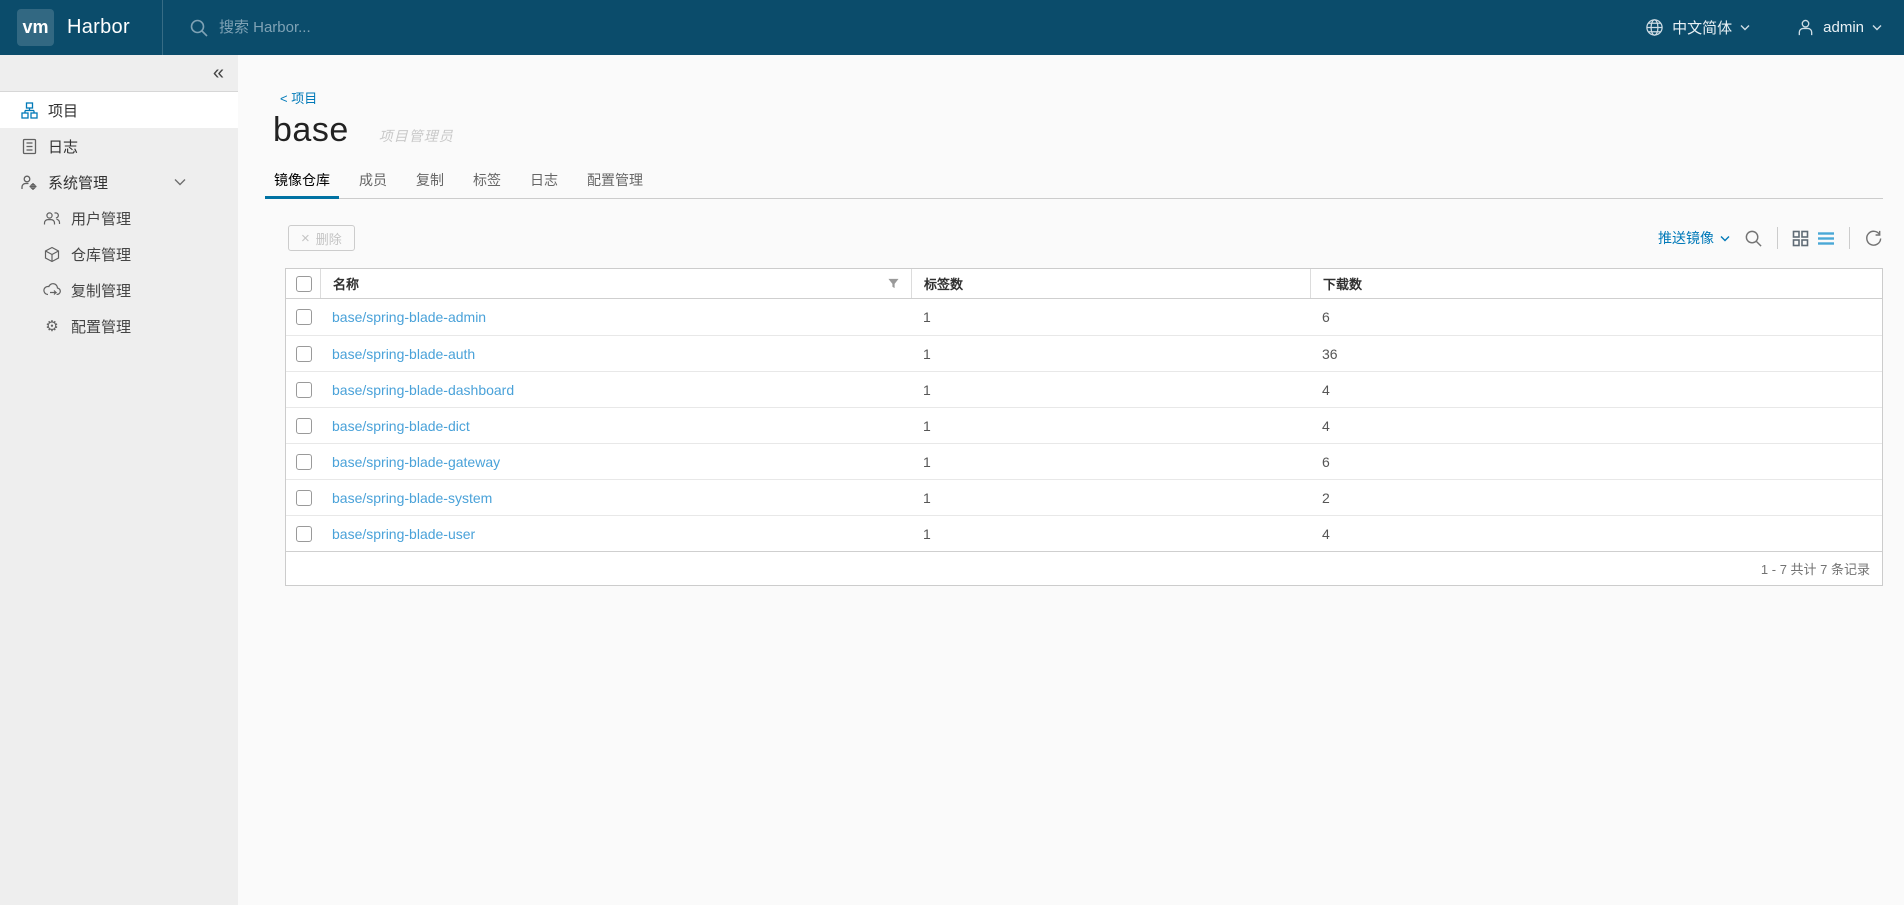  I want to click on sidebar-item-replications: 复制管理, so click(119, 290).